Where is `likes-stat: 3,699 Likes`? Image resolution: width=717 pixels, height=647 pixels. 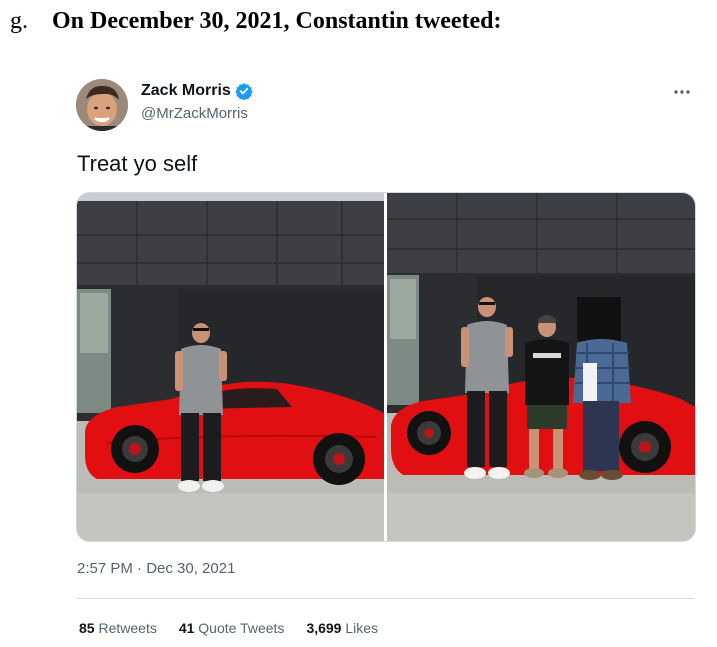
likes-stat: 3,699 Likes is located at coordinates (342, 628).